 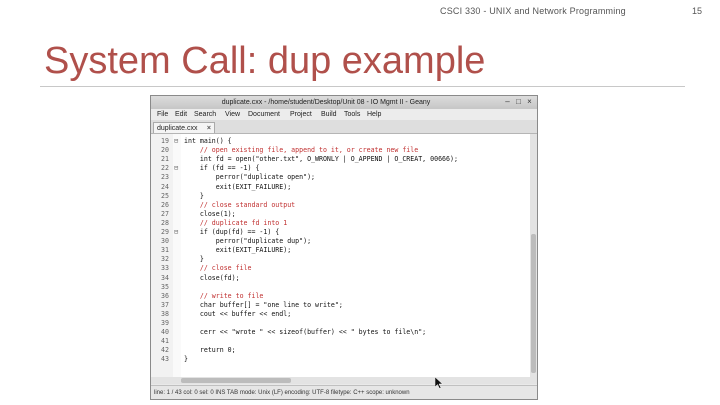 I want to click on code-line: 36 // write to file, so click(x=344, y=296).